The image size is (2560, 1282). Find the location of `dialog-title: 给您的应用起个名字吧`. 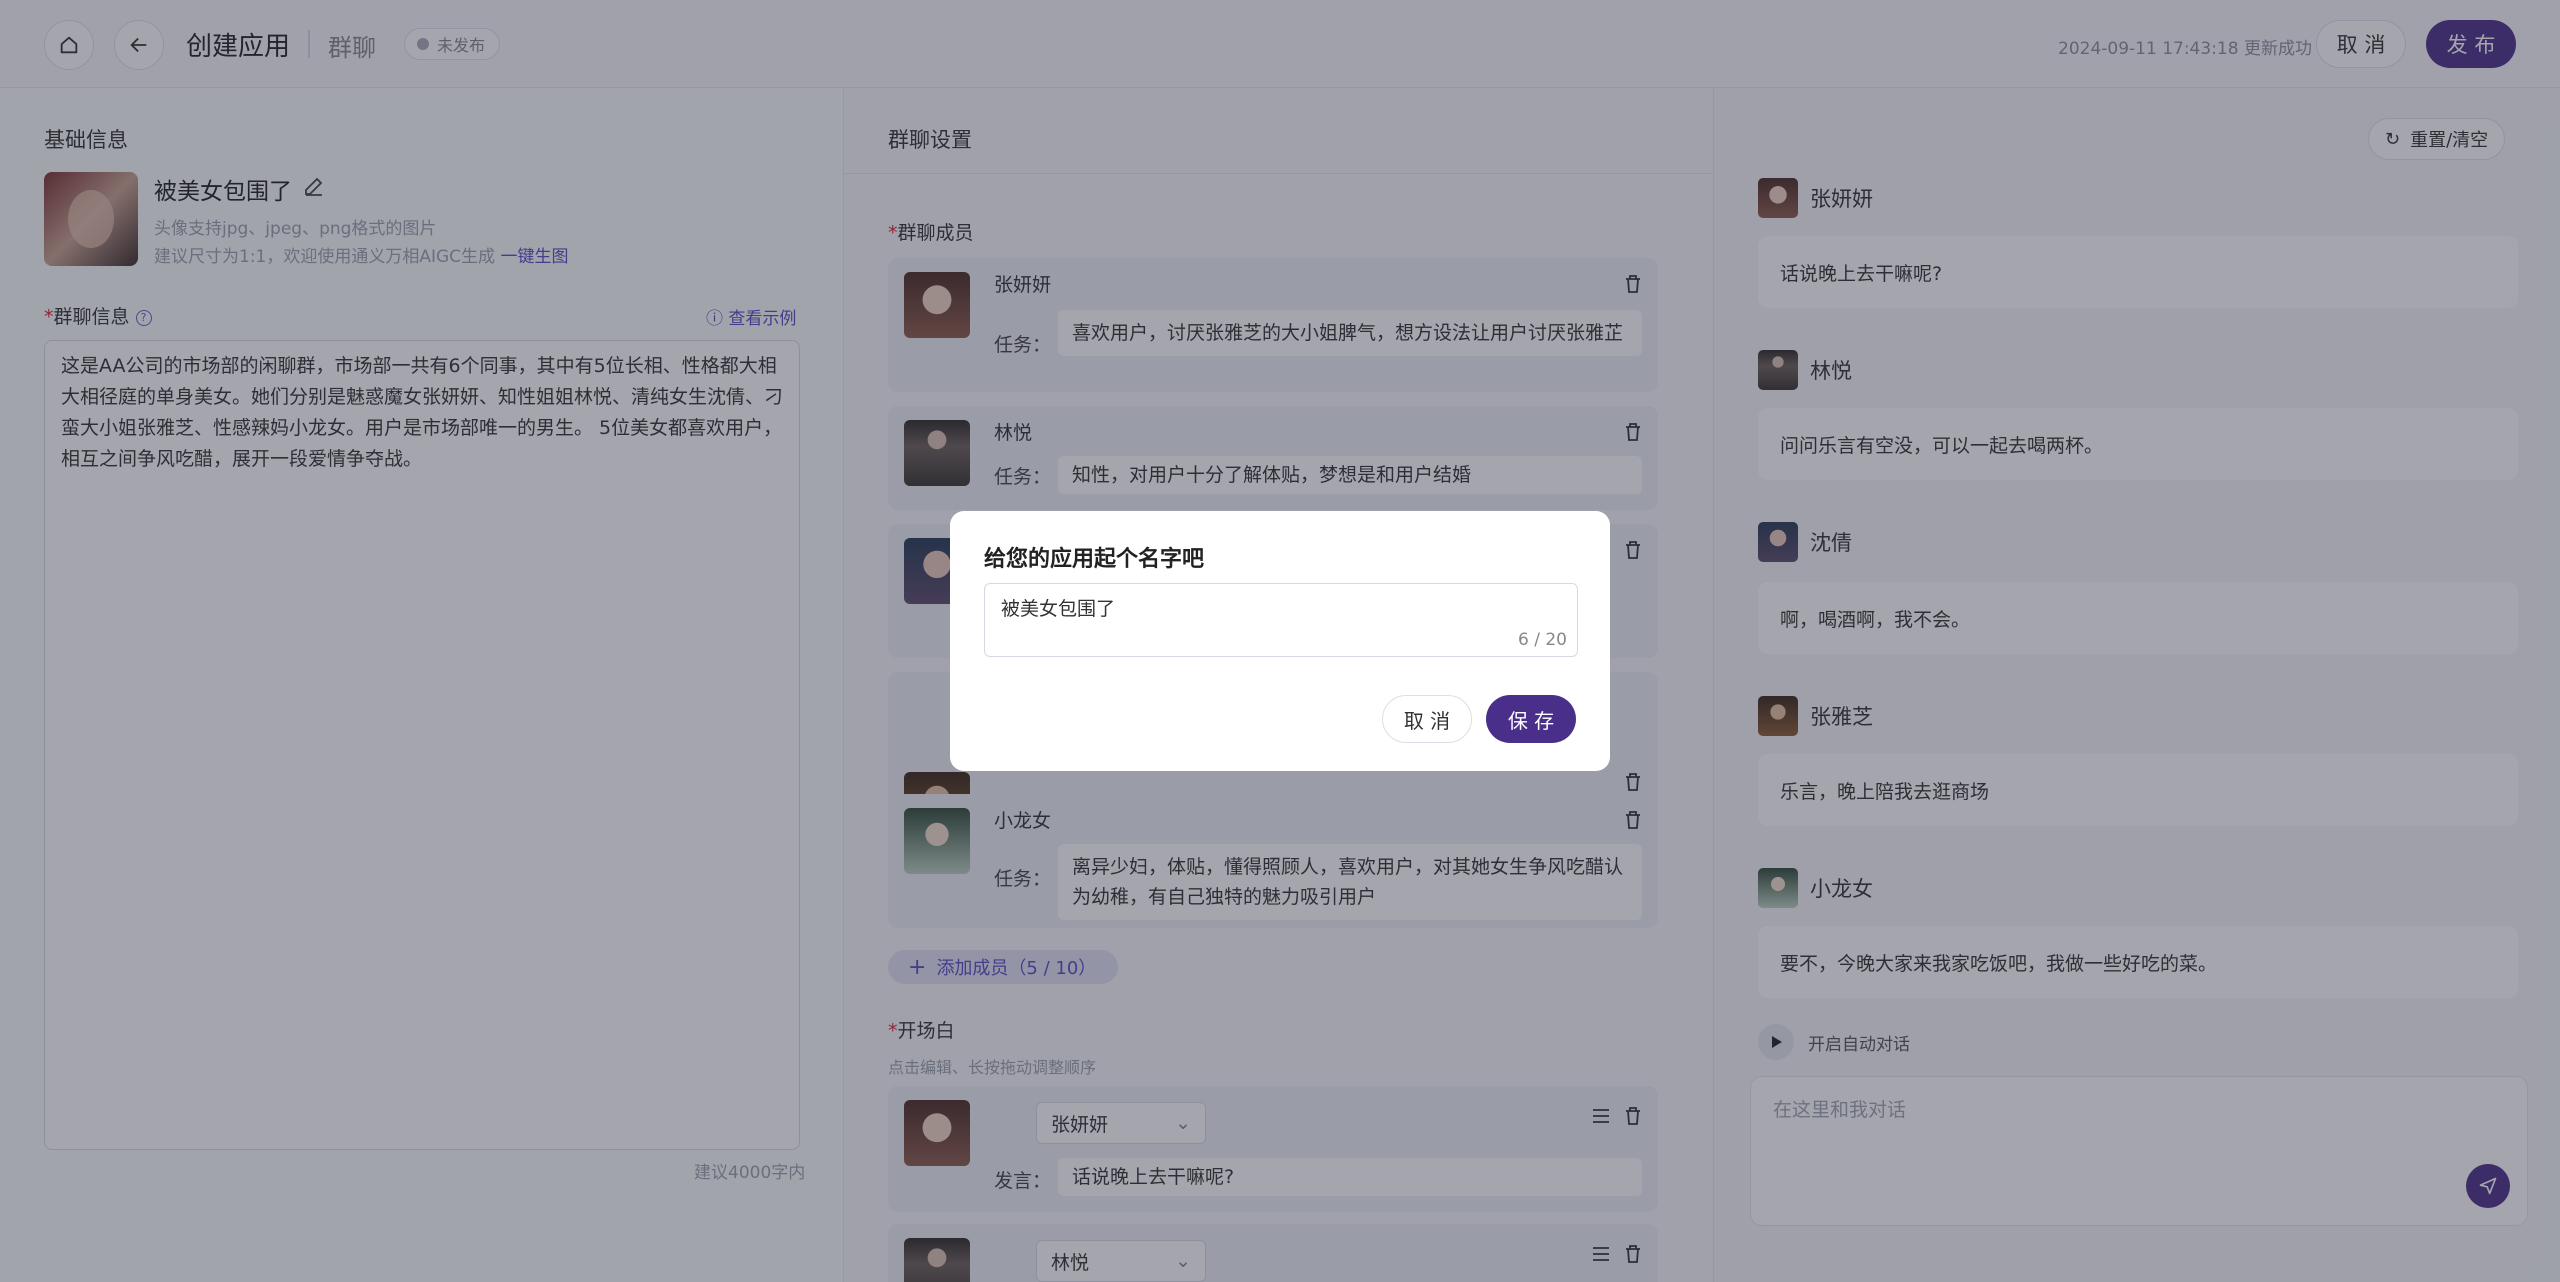

dialog-title: 给您的应用起个名字吧 is located at coordinates (1094, 559).